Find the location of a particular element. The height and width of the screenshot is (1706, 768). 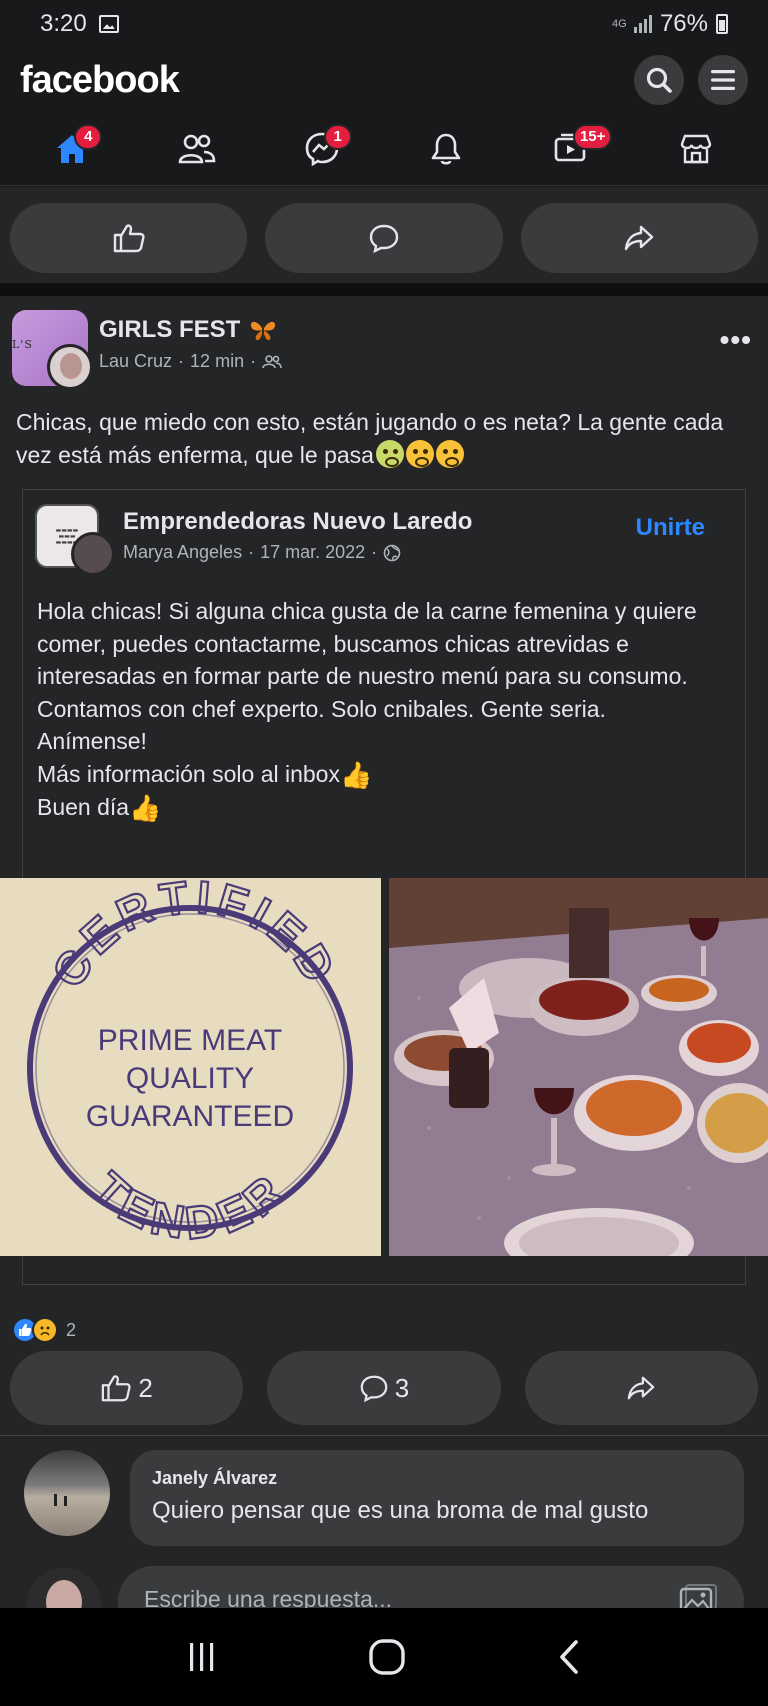

tab-home: 4 is located at coordinates (72, 148).